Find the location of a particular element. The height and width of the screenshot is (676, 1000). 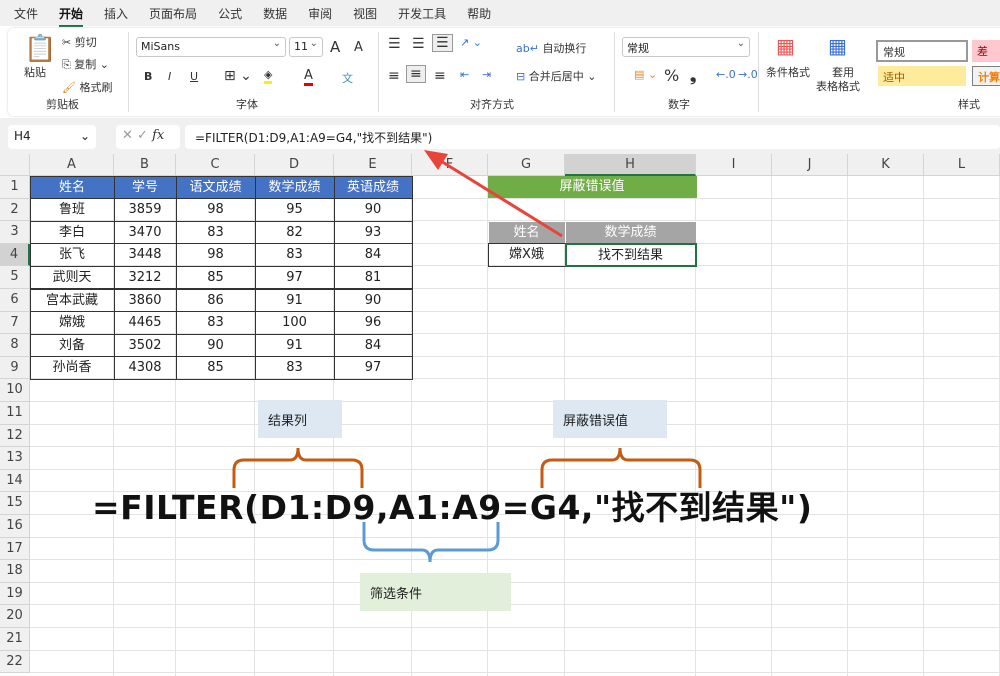

arrow-line is located at coordinates (499, 197).